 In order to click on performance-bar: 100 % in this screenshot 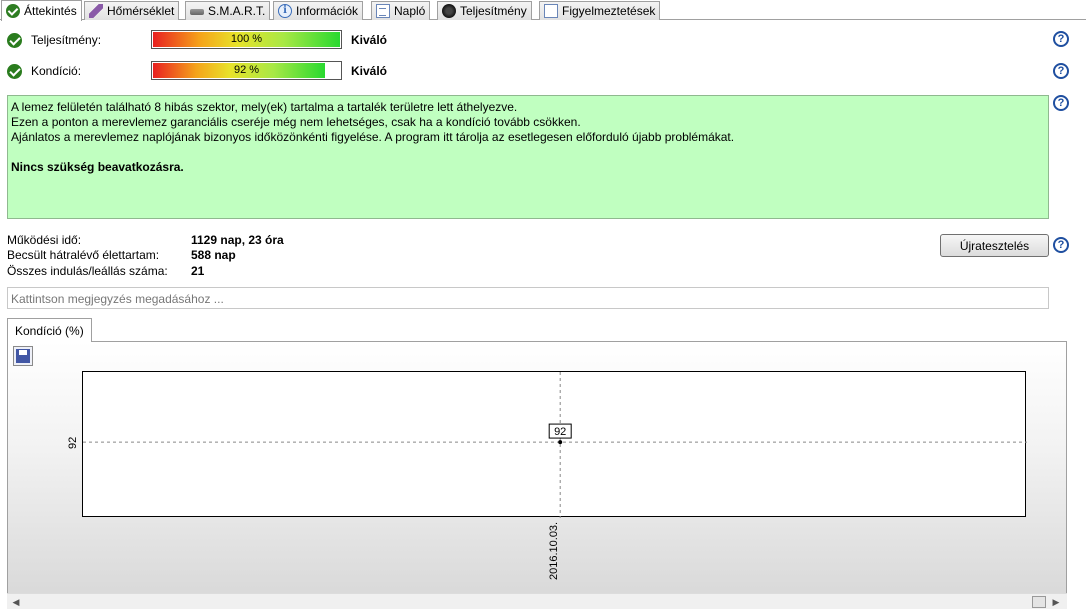, I will do `click(246, 39)`.